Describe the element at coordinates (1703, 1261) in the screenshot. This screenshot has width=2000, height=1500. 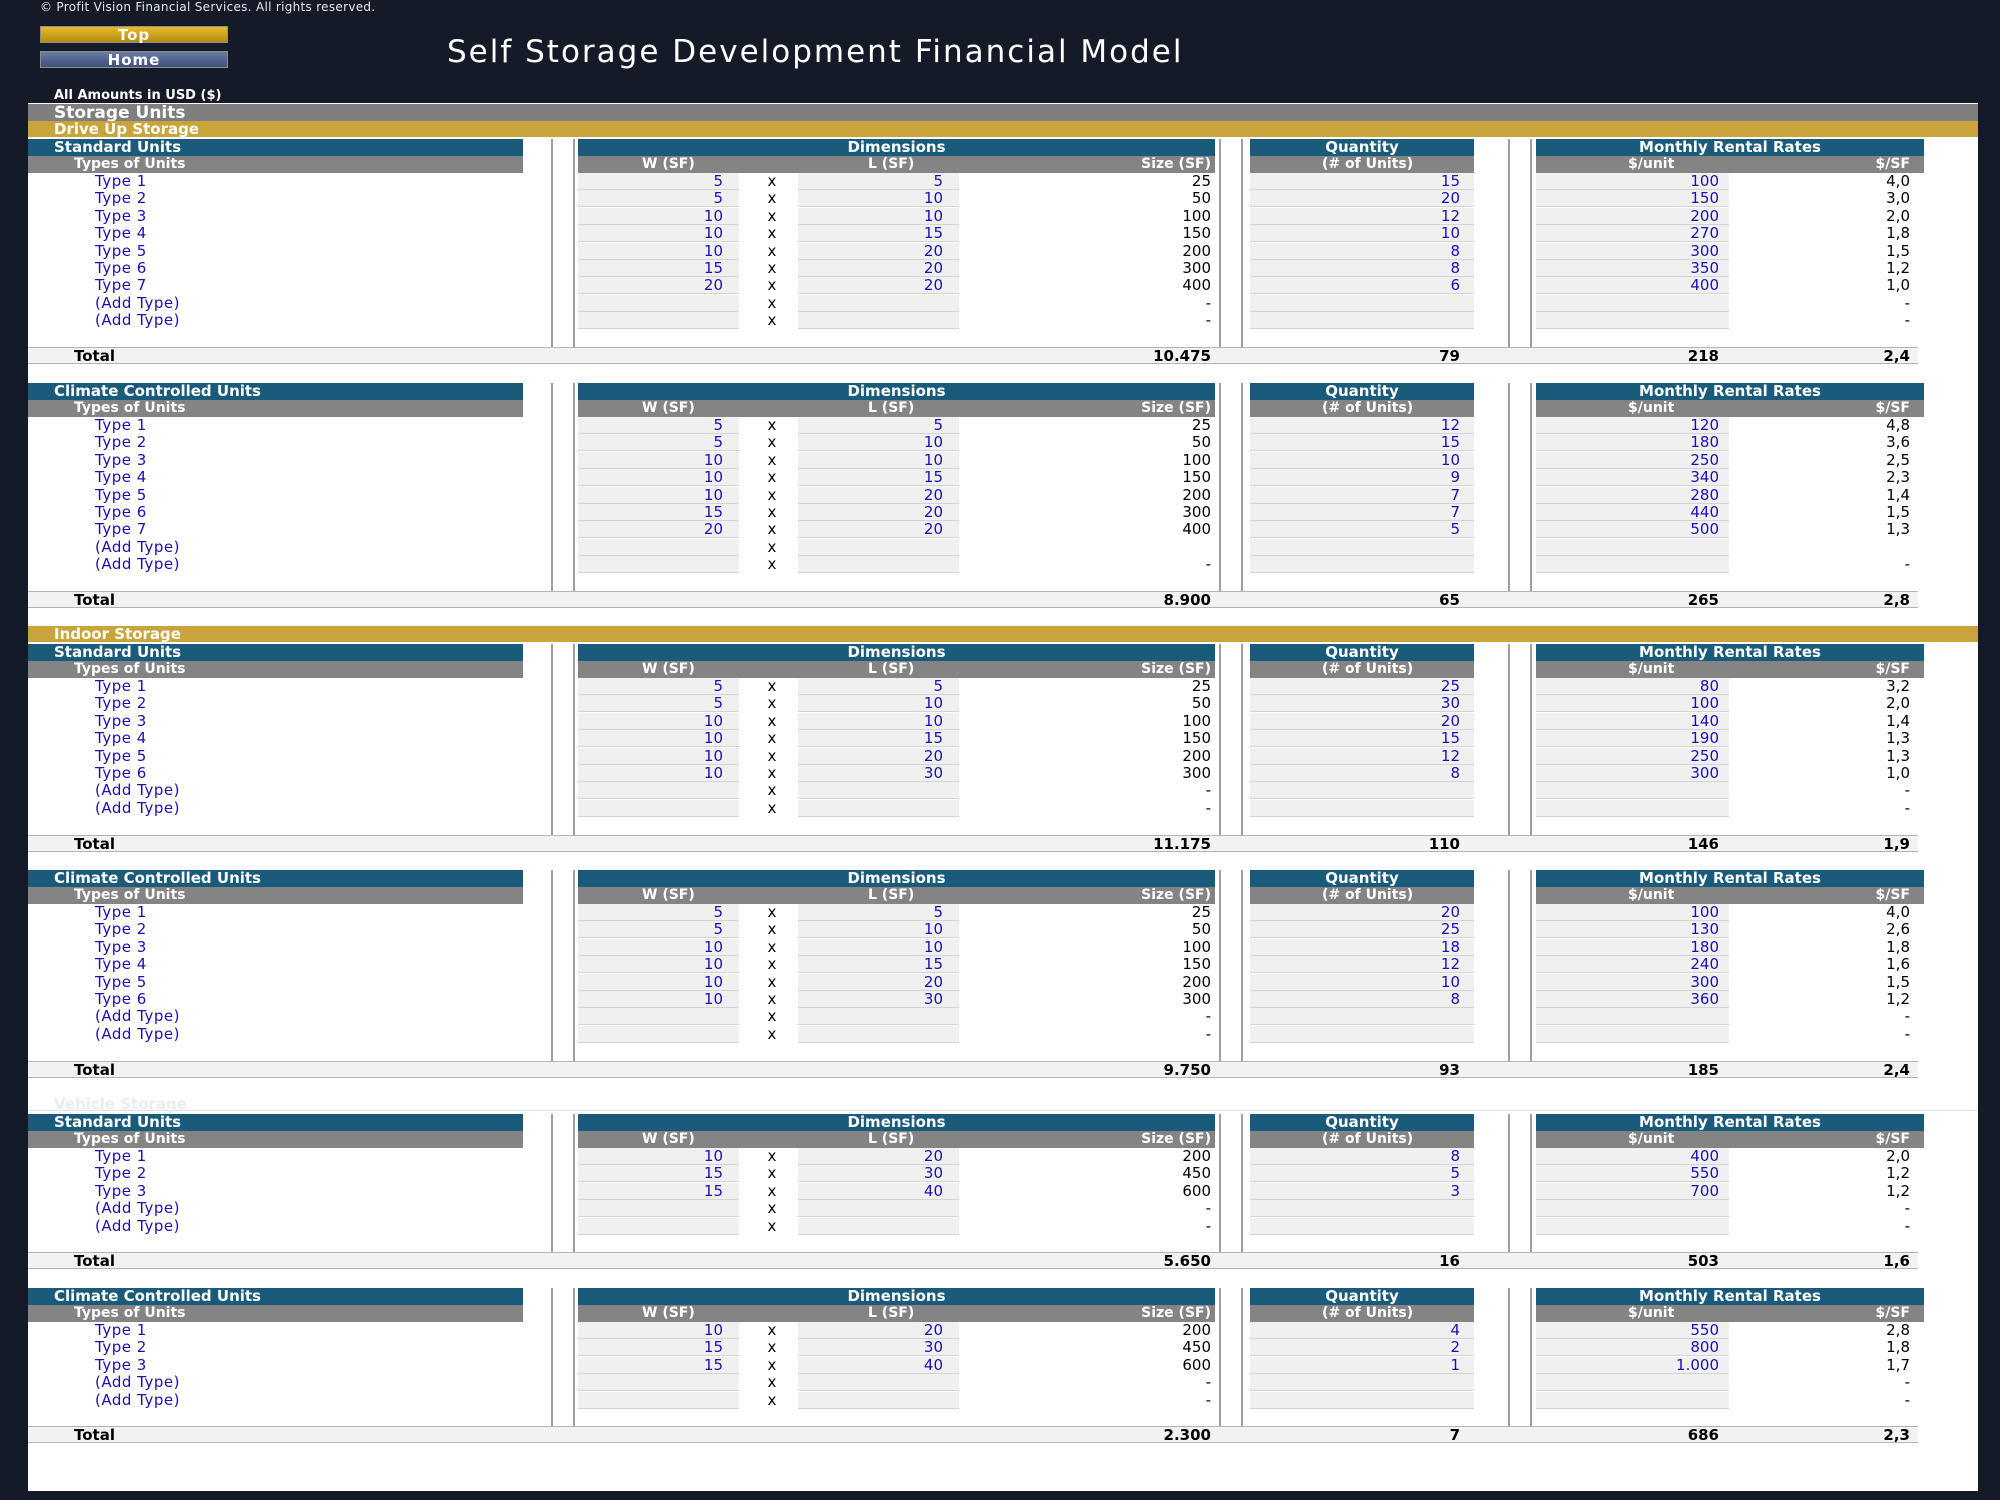
I see `total-rate: 503` at that location.